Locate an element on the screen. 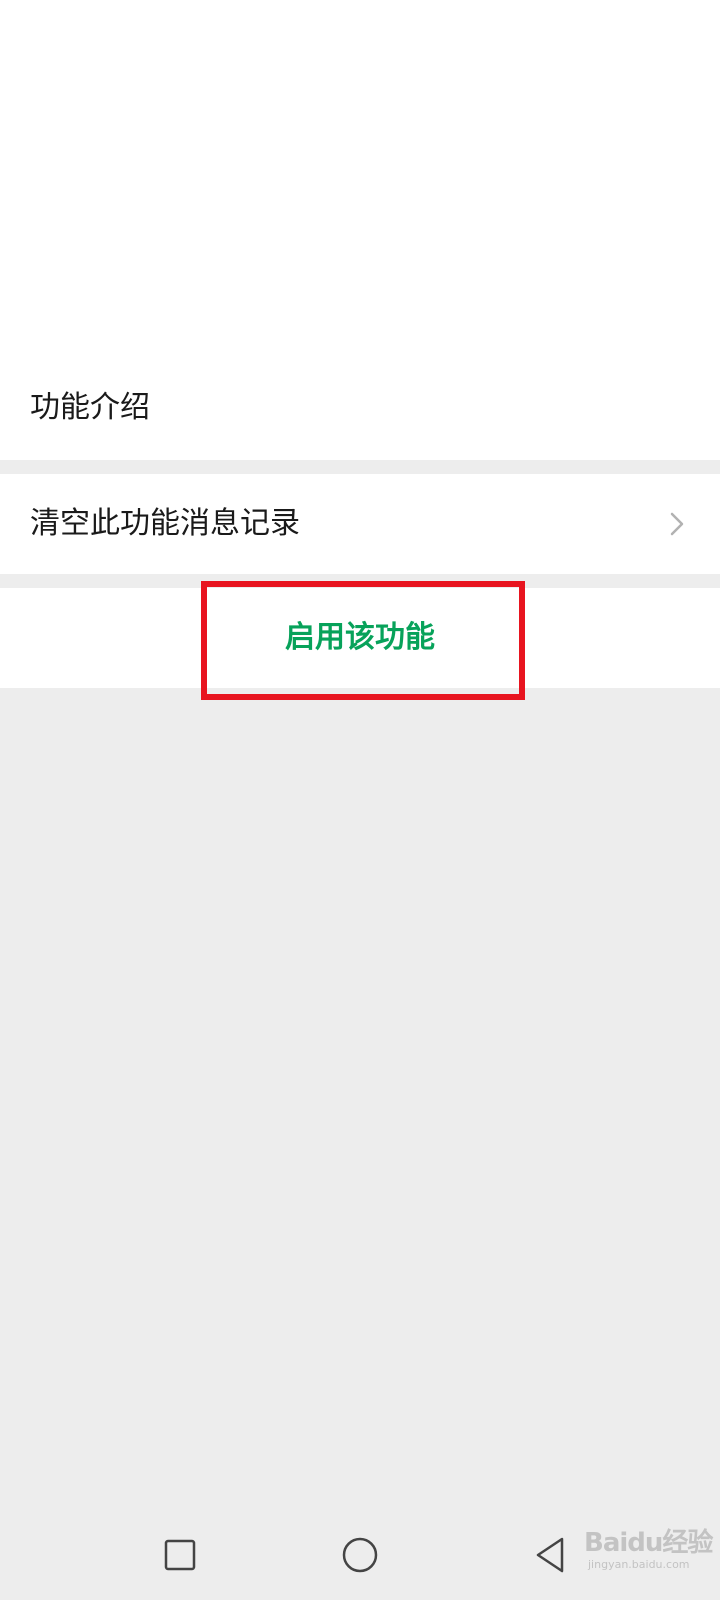  baidu-jingyan-watermark: Baidu经验 jingyan.baidu.com is located at coordinates (649, 1549).